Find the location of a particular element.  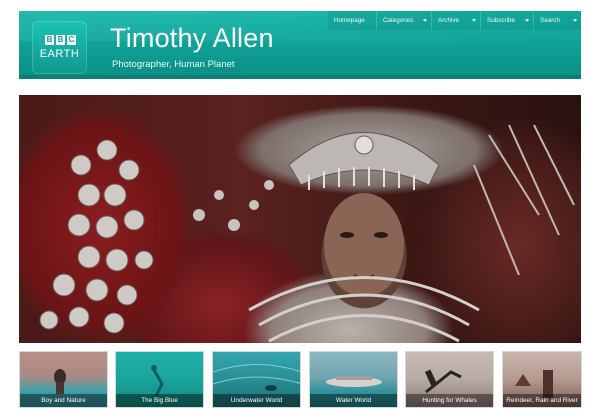

bbc-letter-2: B is located at coordinates (60, 40).